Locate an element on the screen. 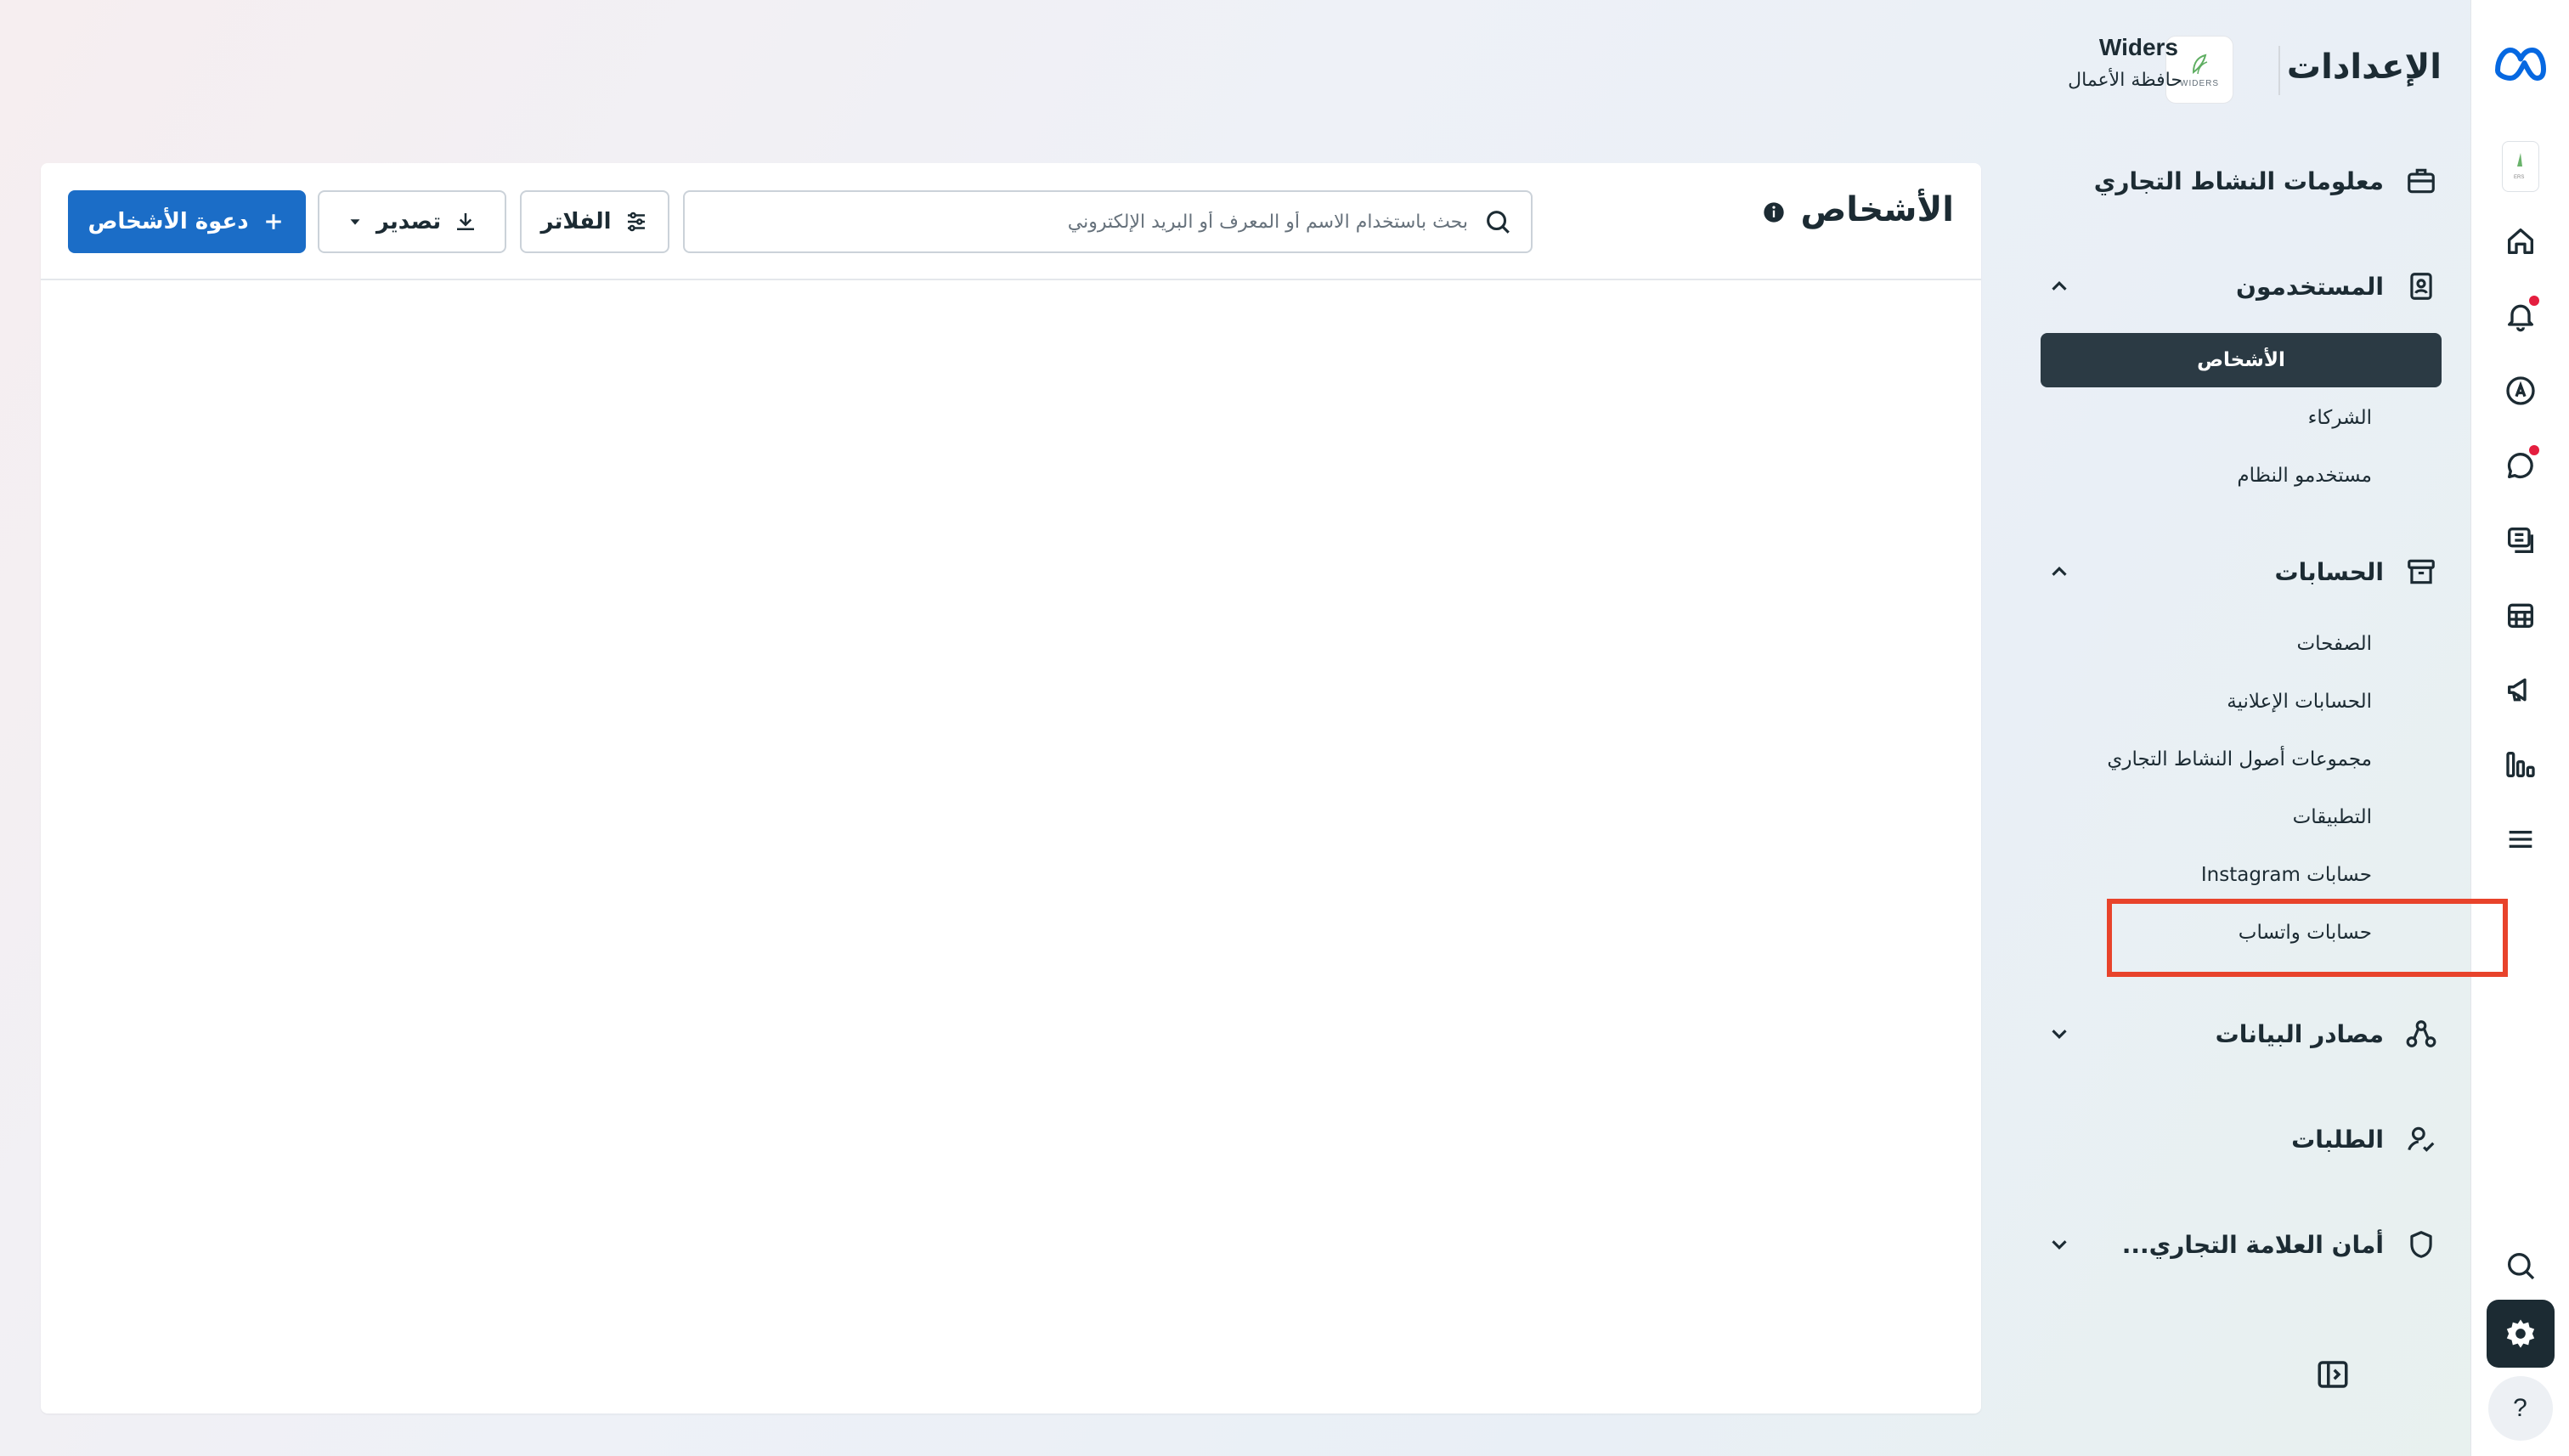  nav-data-sources: مصادر البيانات is located at coordinates (2238, 1034).